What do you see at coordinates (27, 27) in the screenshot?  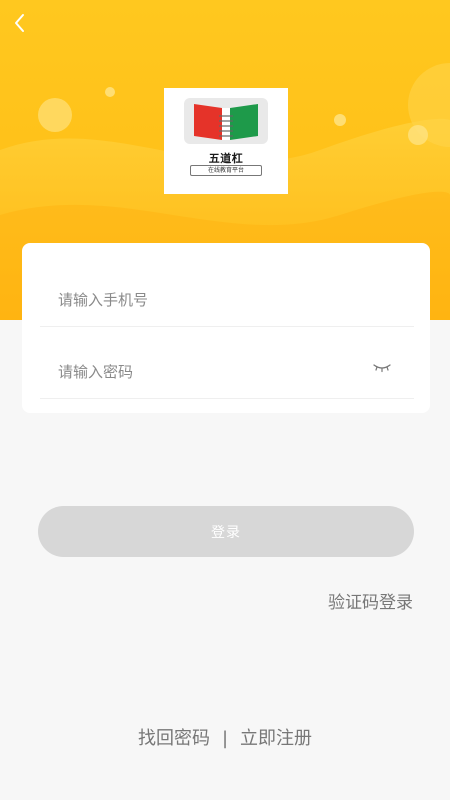 I see `back-button` at bounding box center [27, 27].